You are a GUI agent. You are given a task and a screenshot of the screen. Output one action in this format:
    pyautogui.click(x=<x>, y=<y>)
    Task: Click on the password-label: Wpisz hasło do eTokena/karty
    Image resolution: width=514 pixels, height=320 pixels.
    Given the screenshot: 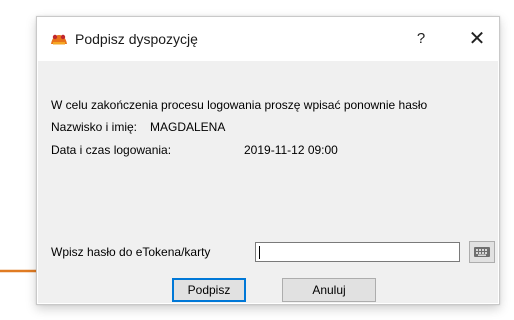 What is the action you would take?
    pyautogui.click(x=131, y=252)
    